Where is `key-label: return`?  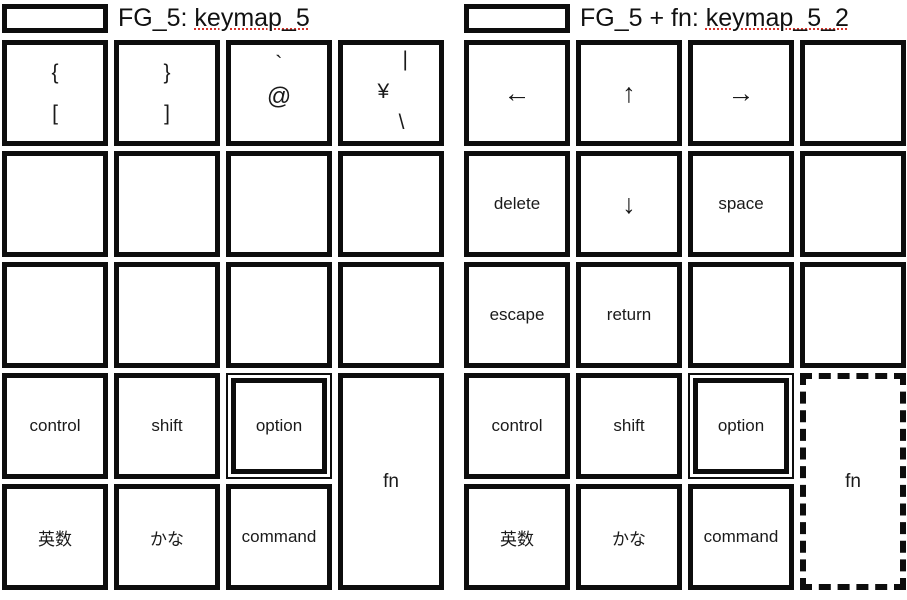 key-label: return is located at coordinates (629, 314).